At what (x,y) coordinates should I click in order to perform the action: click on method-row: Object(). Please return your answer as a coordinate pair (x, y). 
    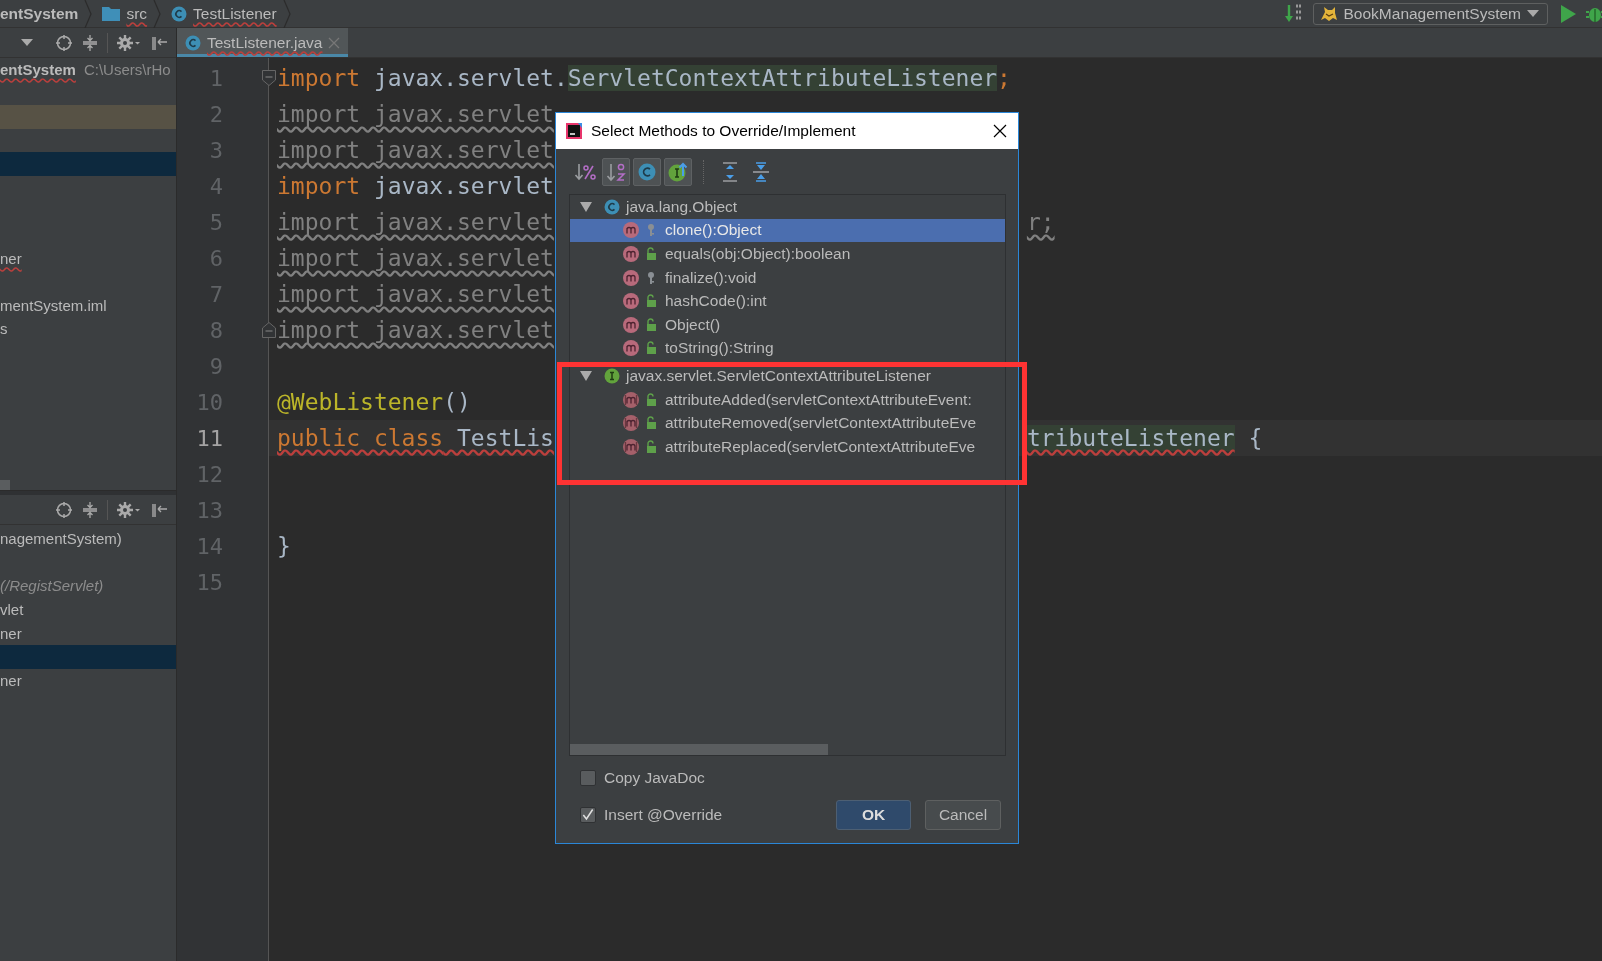
    Looking at the image, I should click on (787, 324).